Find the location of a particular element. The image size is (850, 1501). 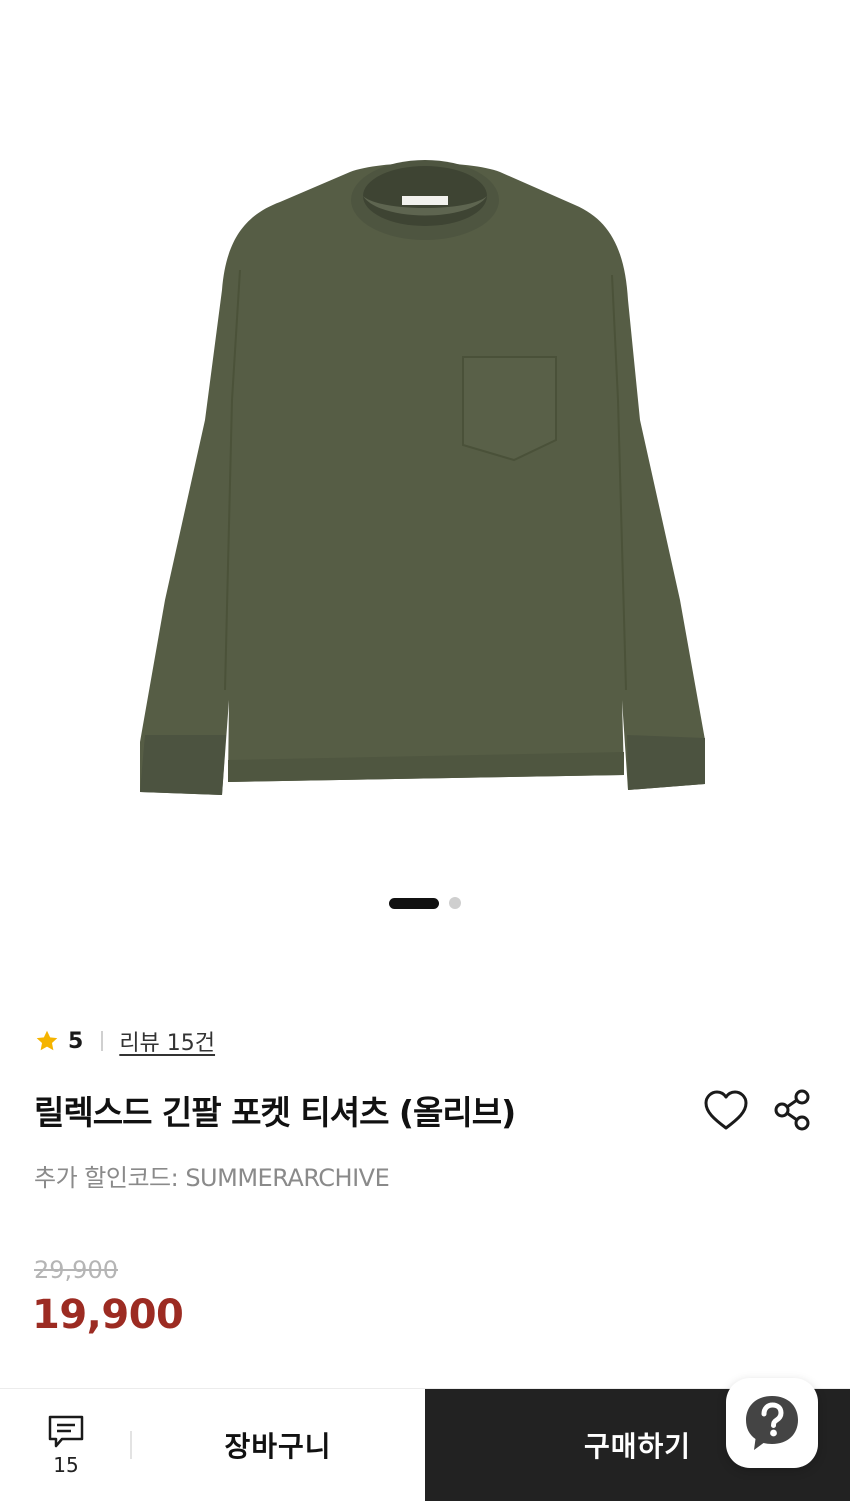

chat-icon is located at coordinates (66, 1431).